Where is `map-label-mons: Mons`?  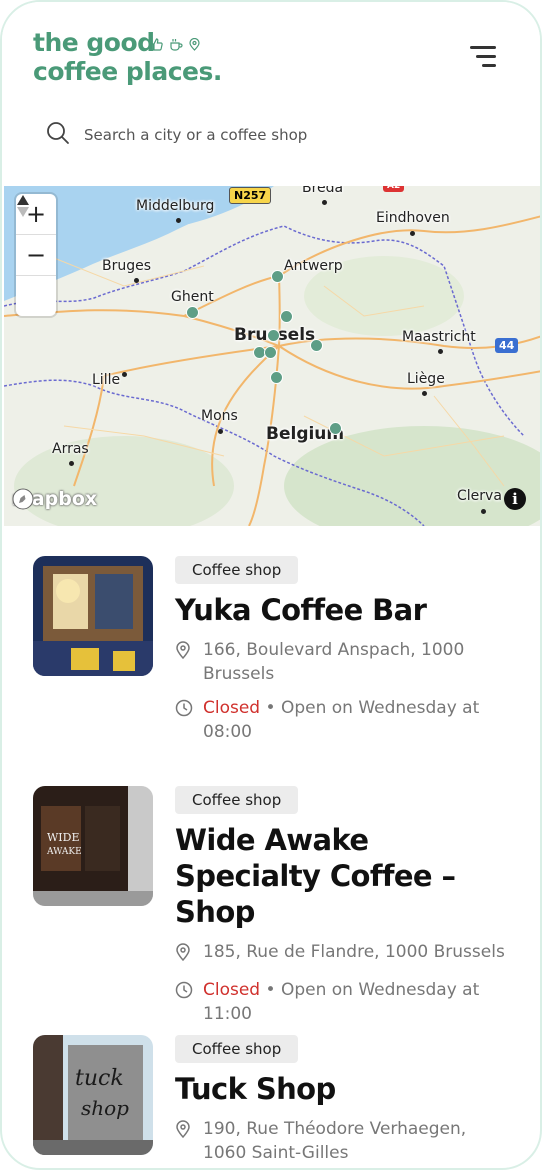 map-label-mons: Mons is located at coordinates (219, 416).